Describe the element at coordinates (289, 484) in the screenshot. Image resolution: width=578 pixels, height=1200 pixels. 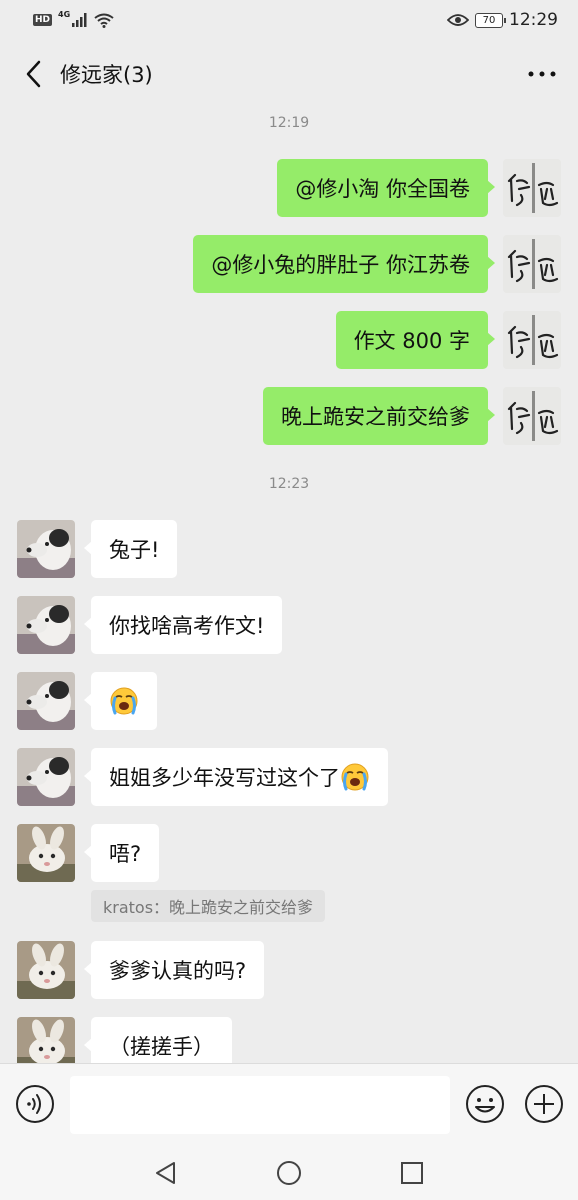
I see `timestamp: 12:23` at that location.